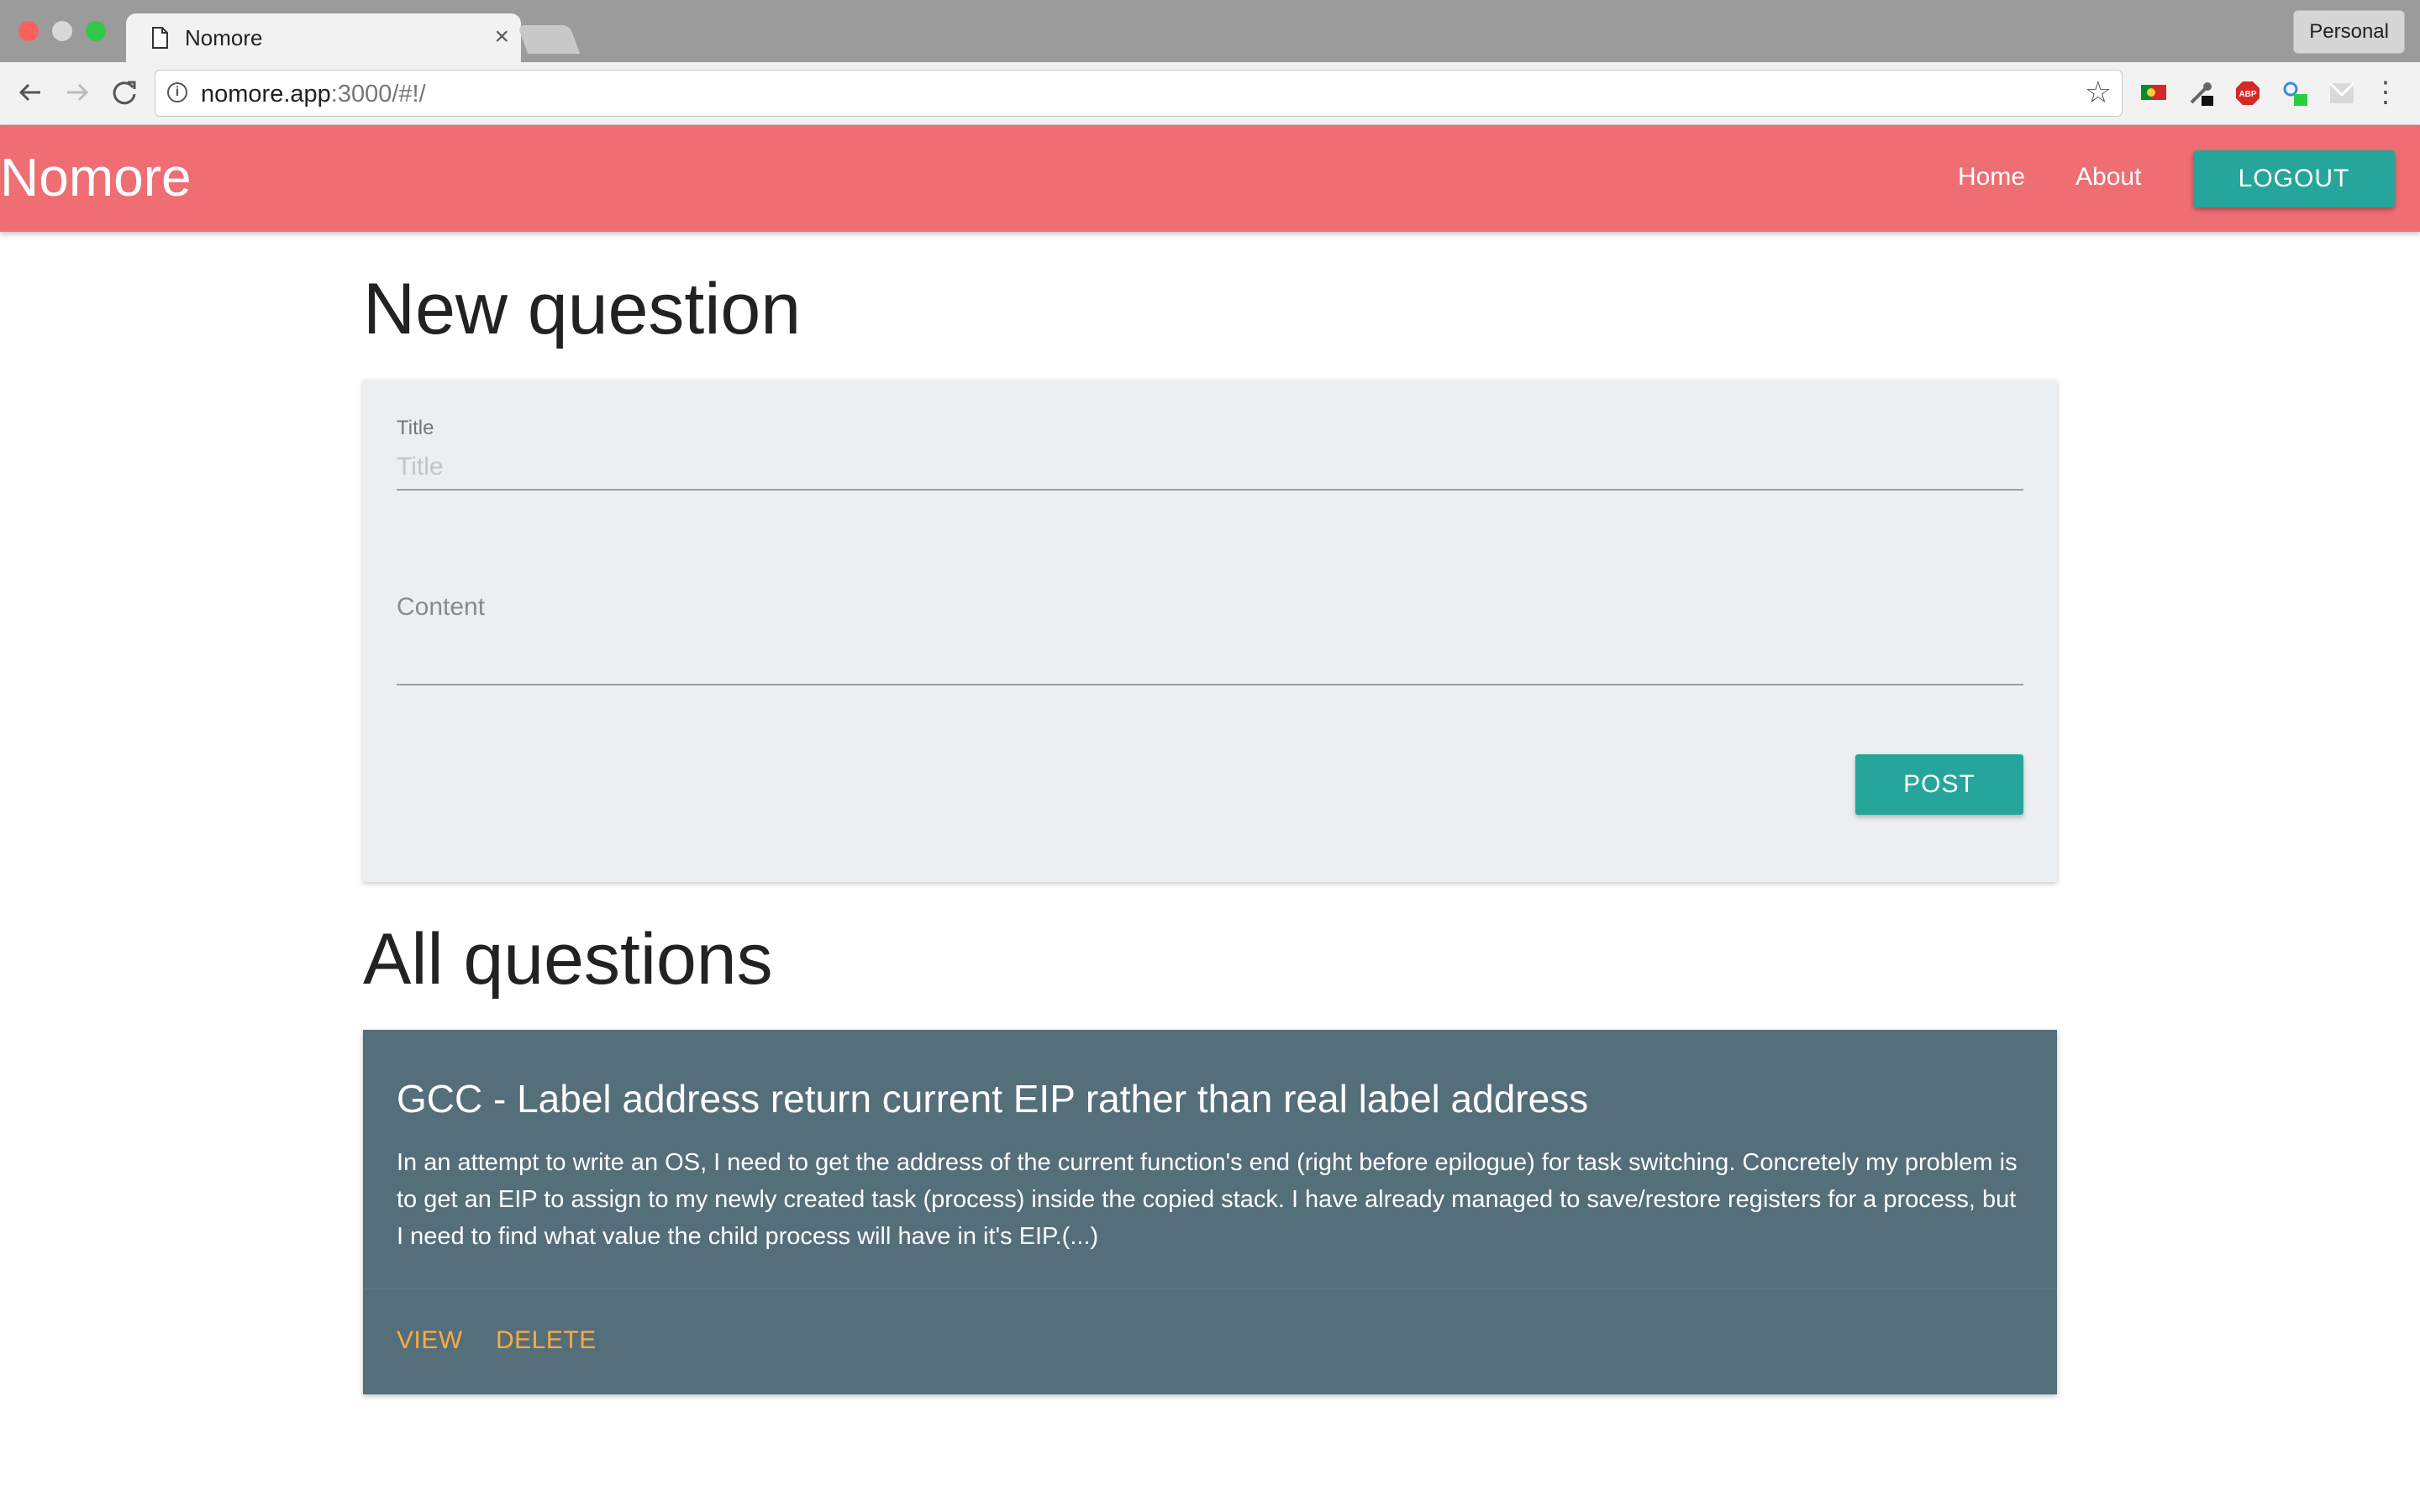 Image resolution: width=2420 pixels, height=1512 pixels. What do you see at coordinates (1210, 468) in the screenshot?
I see `title-input` at bounding box center [1210, 468].